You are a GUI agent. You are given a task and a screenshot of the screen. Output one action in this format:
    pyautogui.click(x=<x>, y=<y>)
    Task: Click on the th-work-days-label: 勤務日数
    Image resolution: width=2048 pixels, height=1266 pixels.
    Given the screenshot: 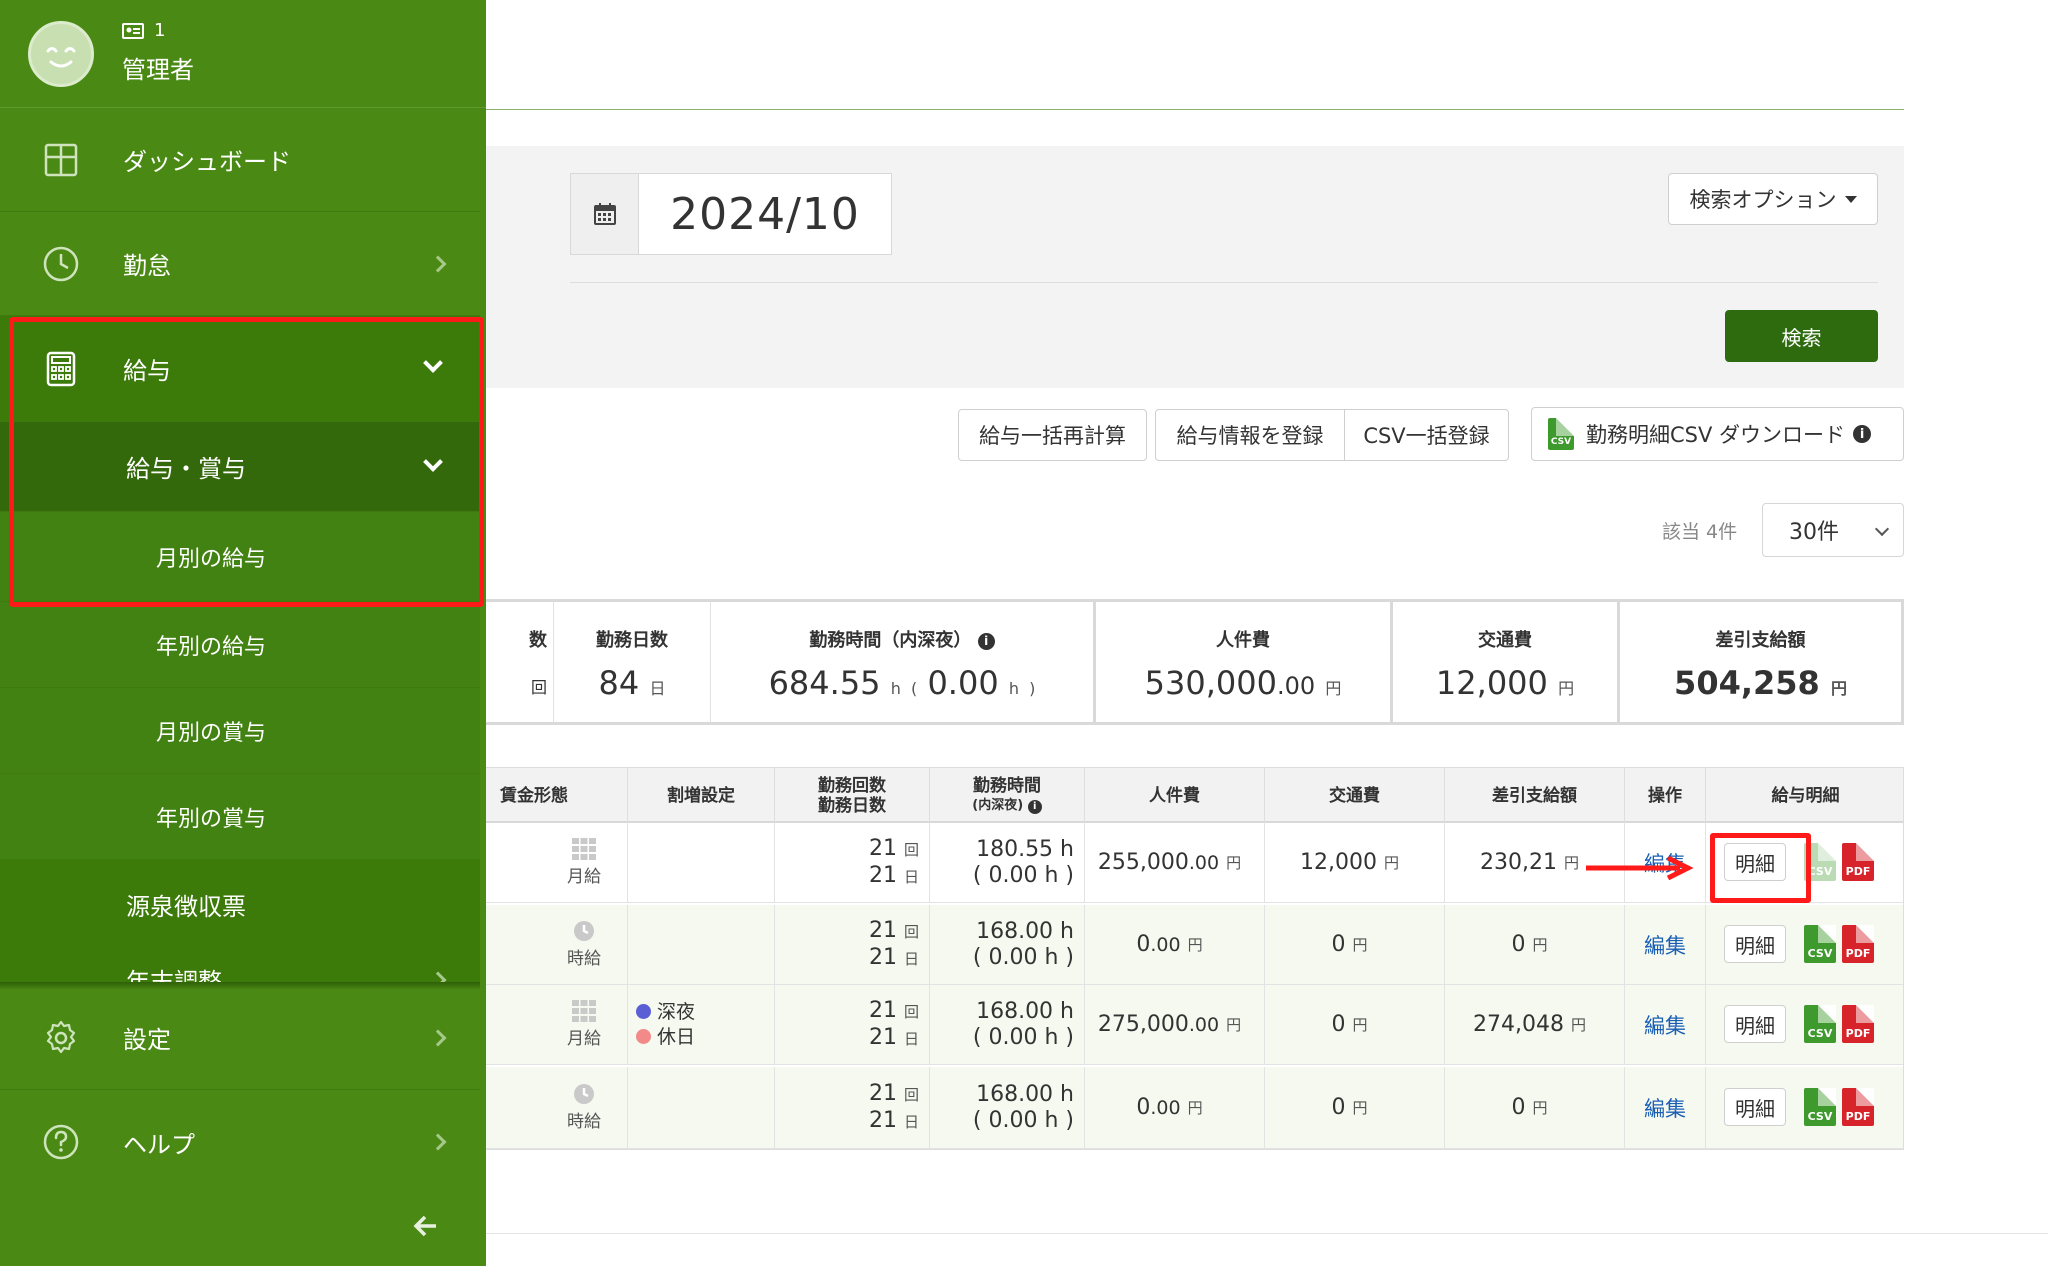 What is the action you would take?
    pyautogui.click(x=852, y=805)
    